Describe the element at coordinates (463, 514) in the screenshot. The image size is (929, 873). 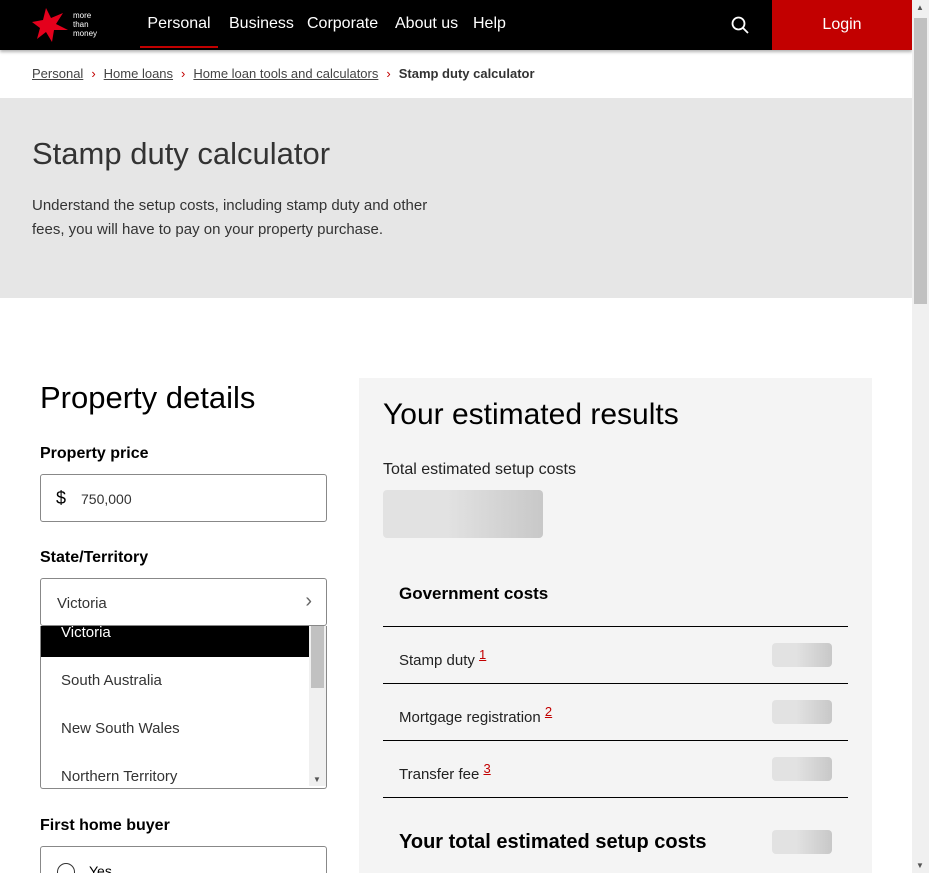
I see `total-placeholder` at that location.